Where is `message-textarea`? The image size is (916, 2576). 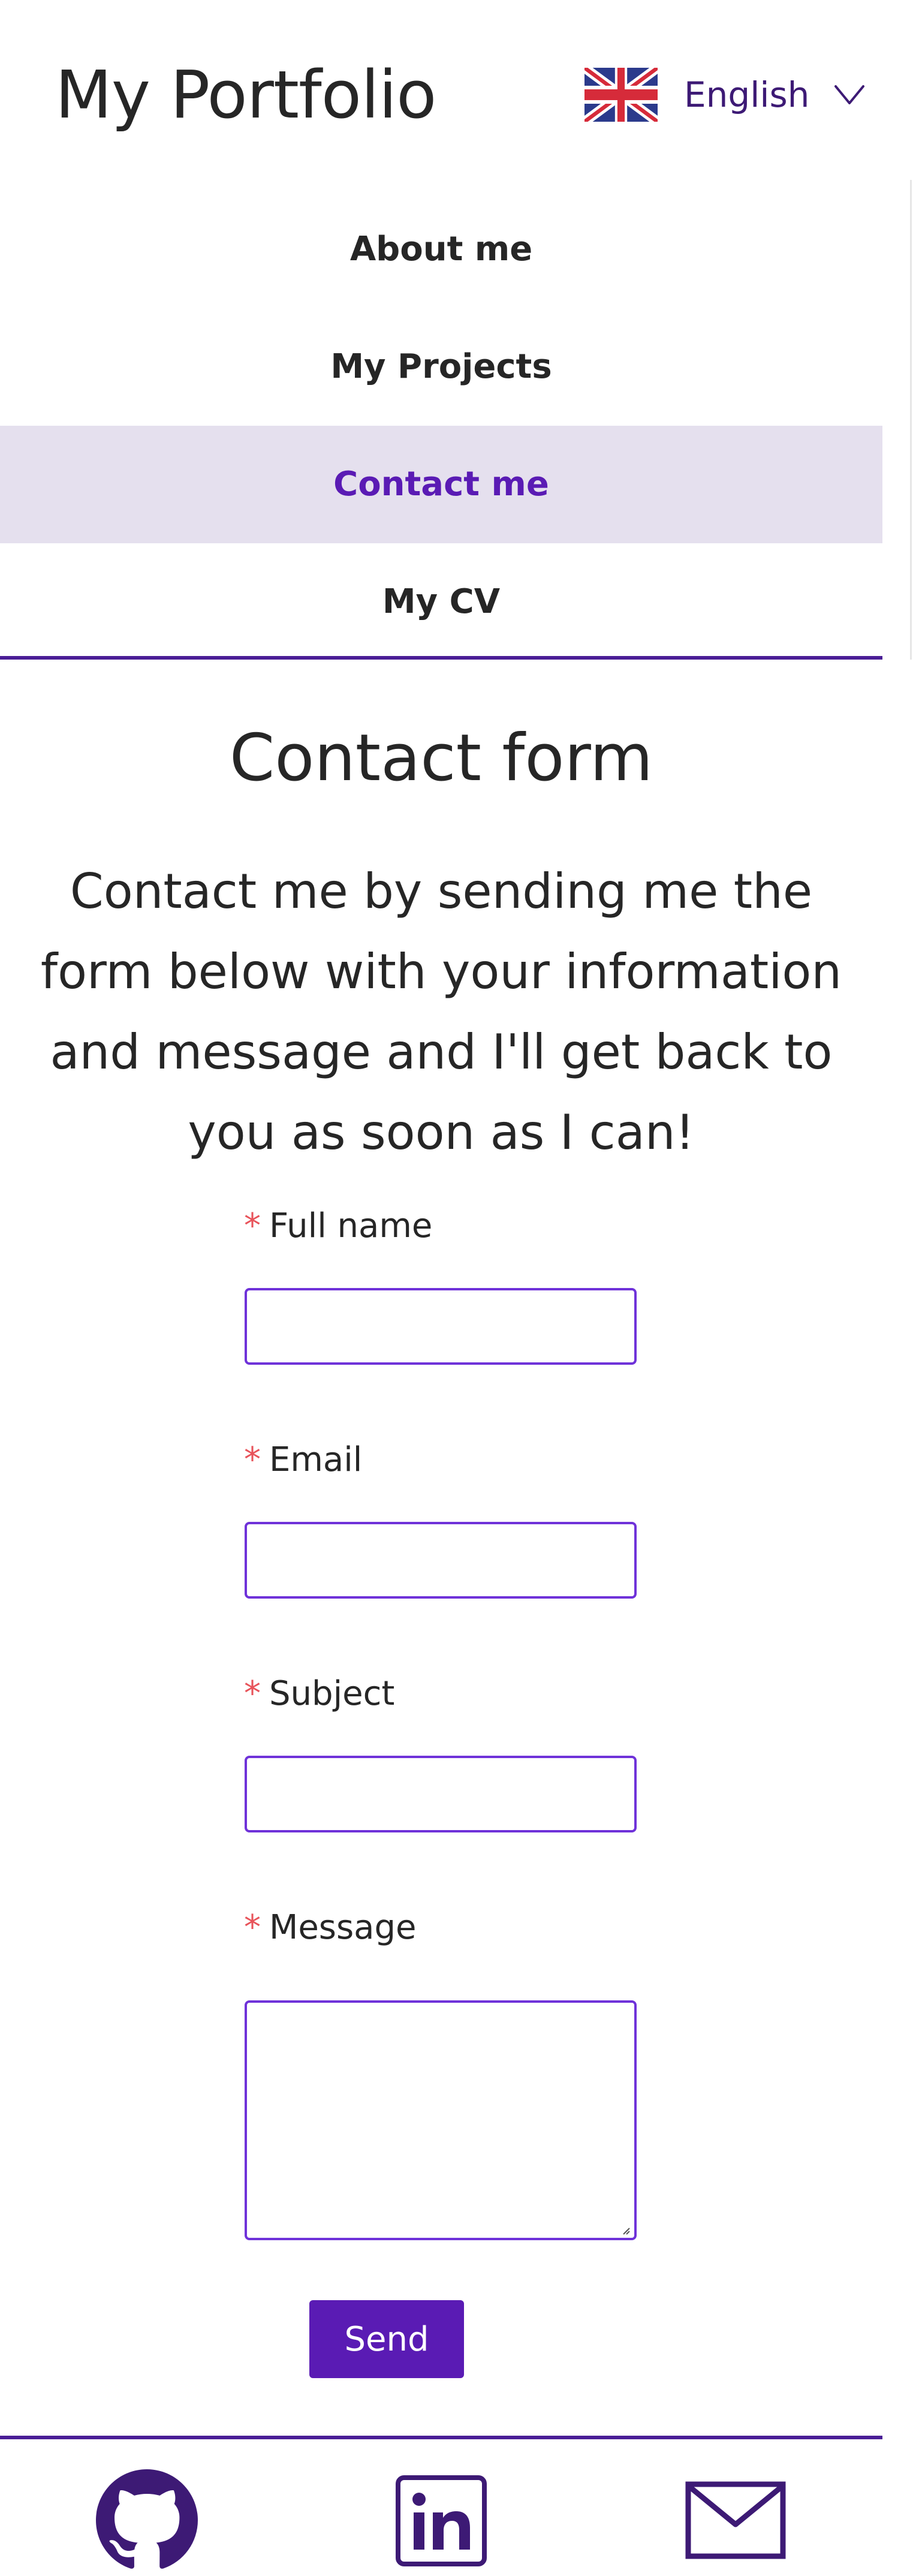
message-textarea is located at coordinates (441, 2120).